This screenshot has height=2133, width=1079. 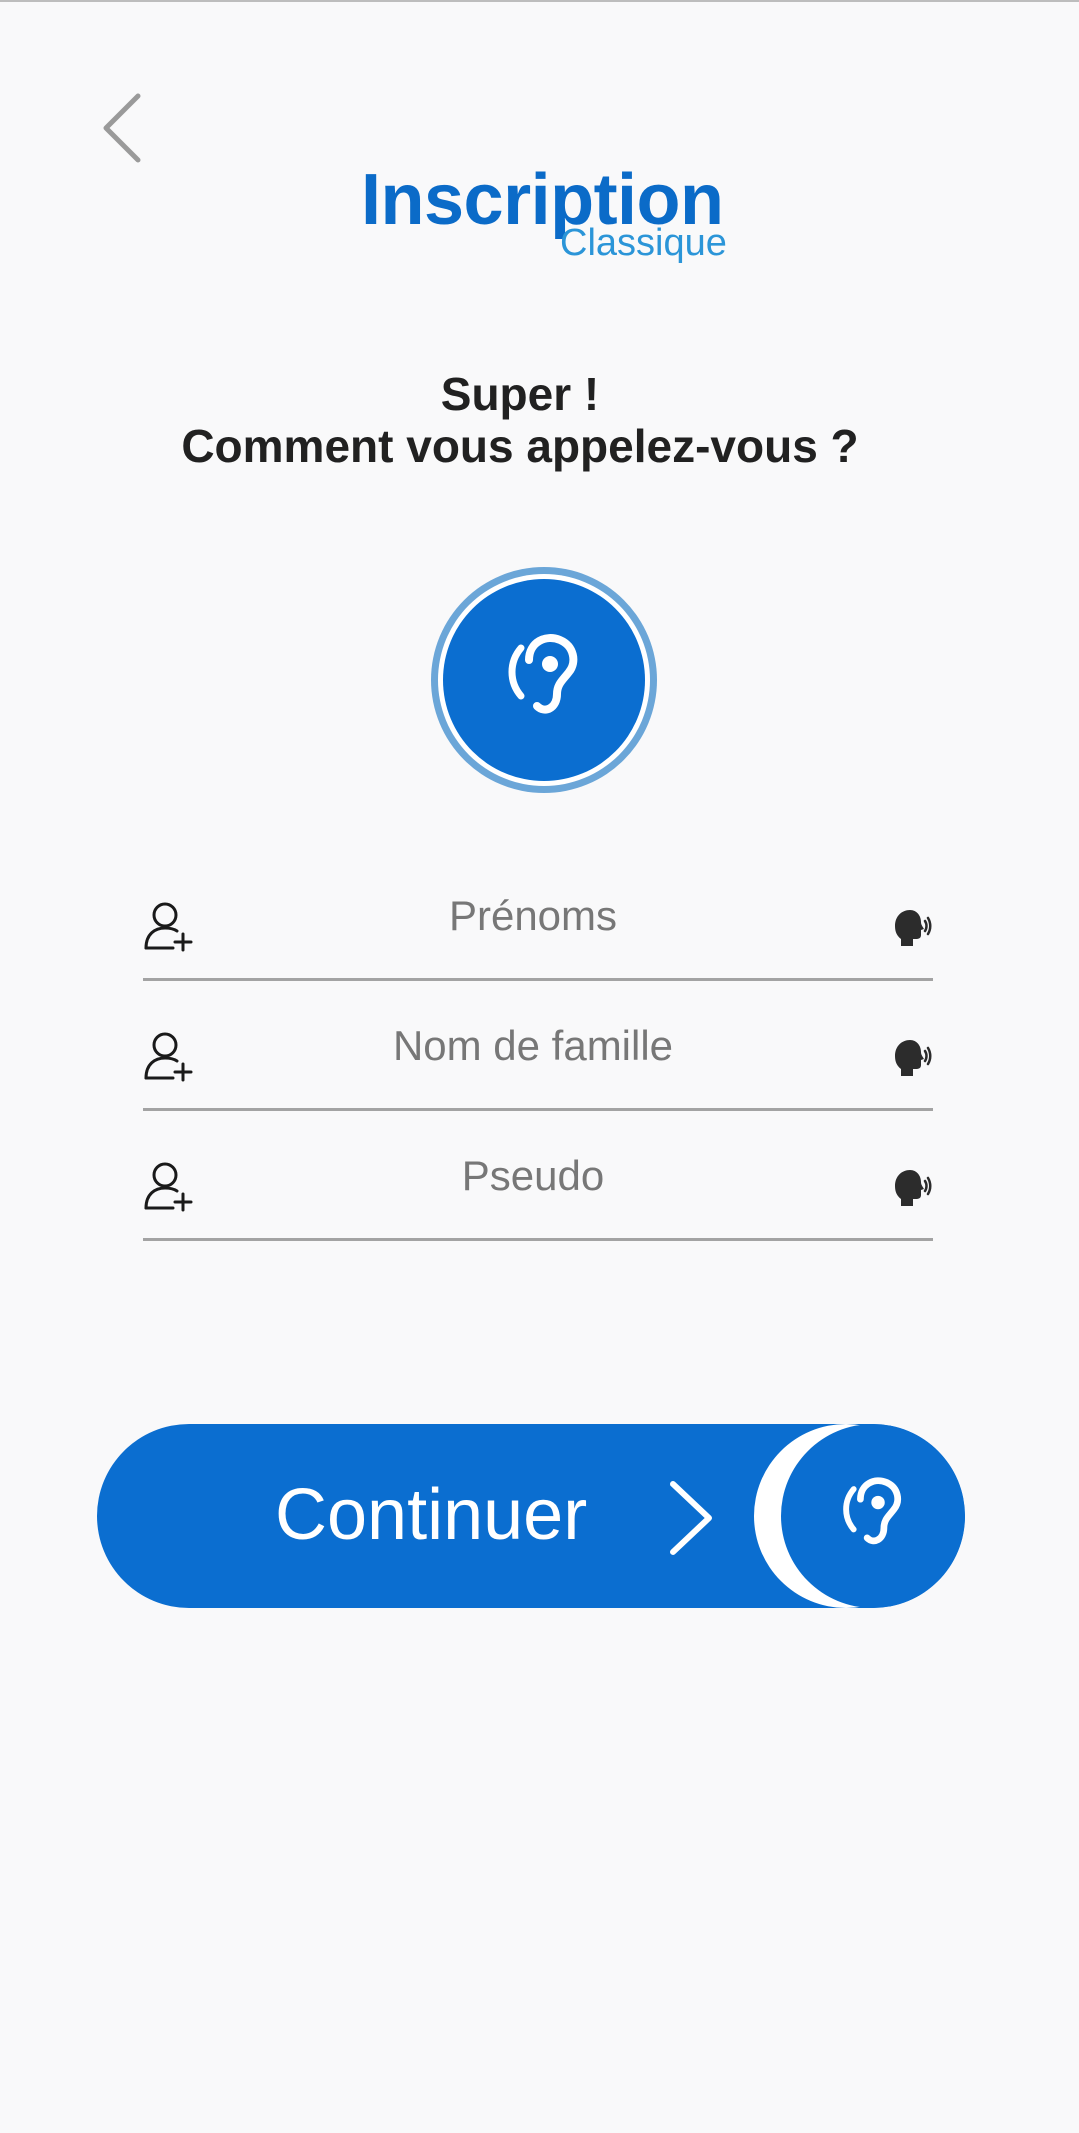 I want to click on last-name-field: Nom de famille, so click(x=538, y=1045).